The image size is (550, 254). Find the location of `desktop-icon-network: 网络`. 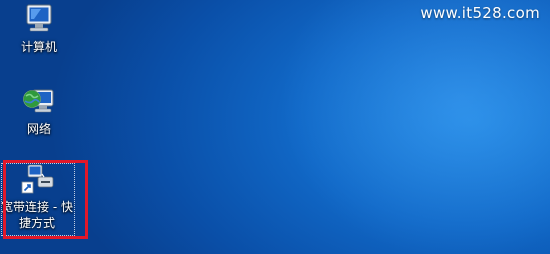

desktop-icon-network: 网络 is located at coordinates (39, 110).